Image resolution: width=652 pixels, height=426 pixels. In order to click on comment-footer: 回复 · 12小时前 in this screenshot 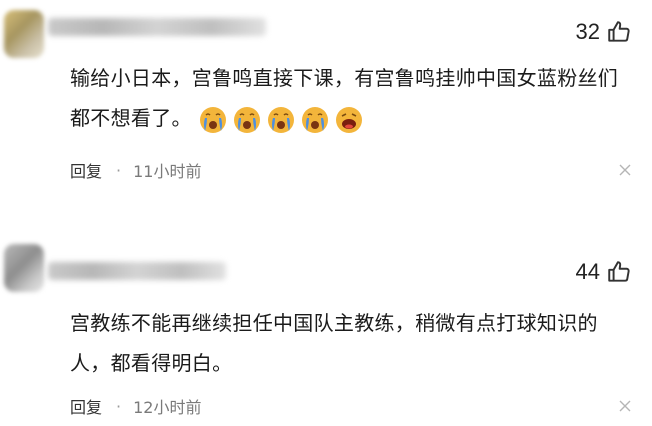, I will do `click(351, 406)`.